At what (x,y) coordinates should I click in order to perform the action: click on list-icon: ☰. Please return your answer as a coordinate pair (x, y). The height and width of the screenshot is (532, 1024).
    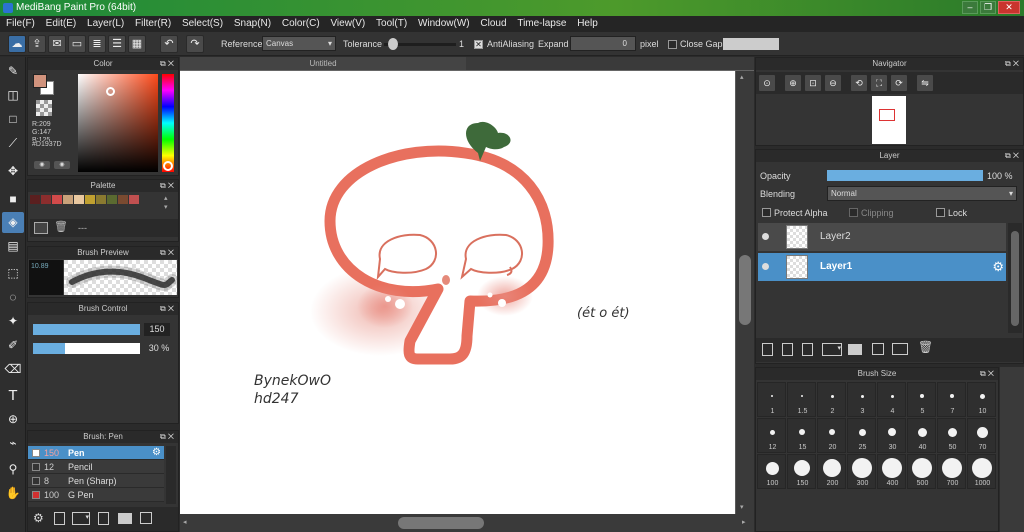
    Looking at the image, I should click on (117, 44).